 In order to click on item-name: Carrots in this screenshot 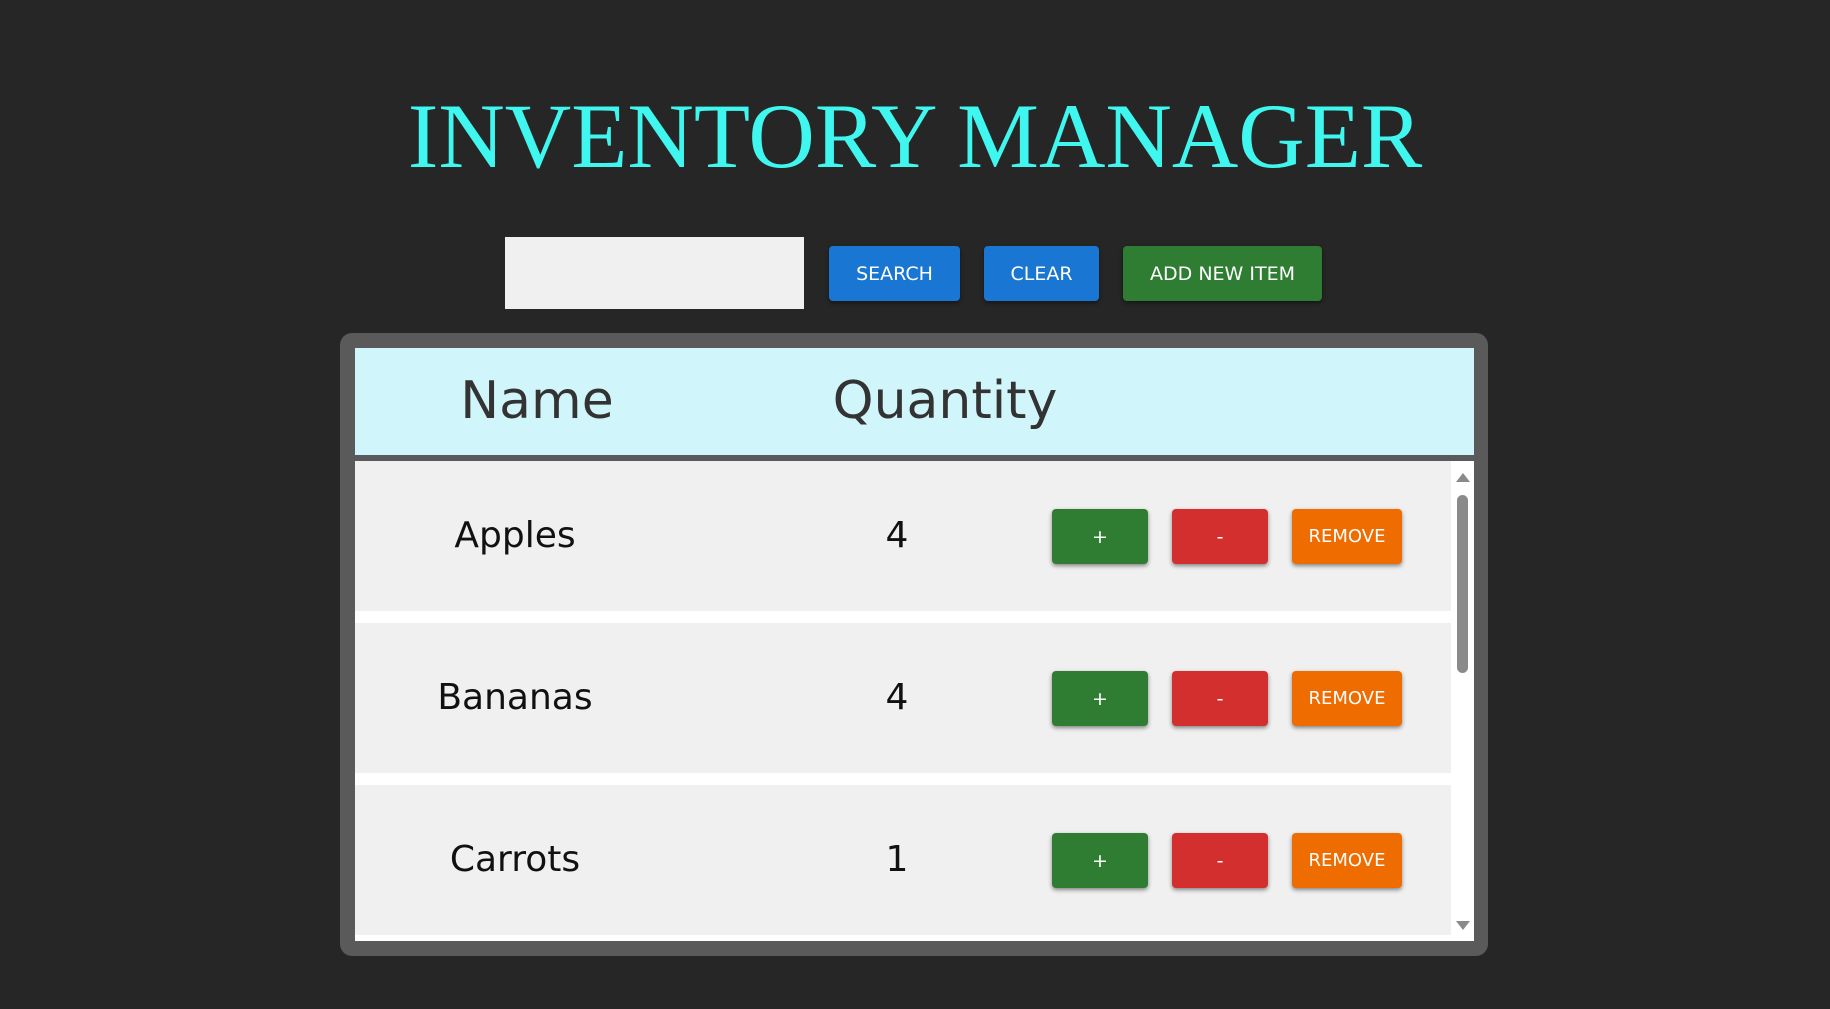, I will do `click(515, 859)`.